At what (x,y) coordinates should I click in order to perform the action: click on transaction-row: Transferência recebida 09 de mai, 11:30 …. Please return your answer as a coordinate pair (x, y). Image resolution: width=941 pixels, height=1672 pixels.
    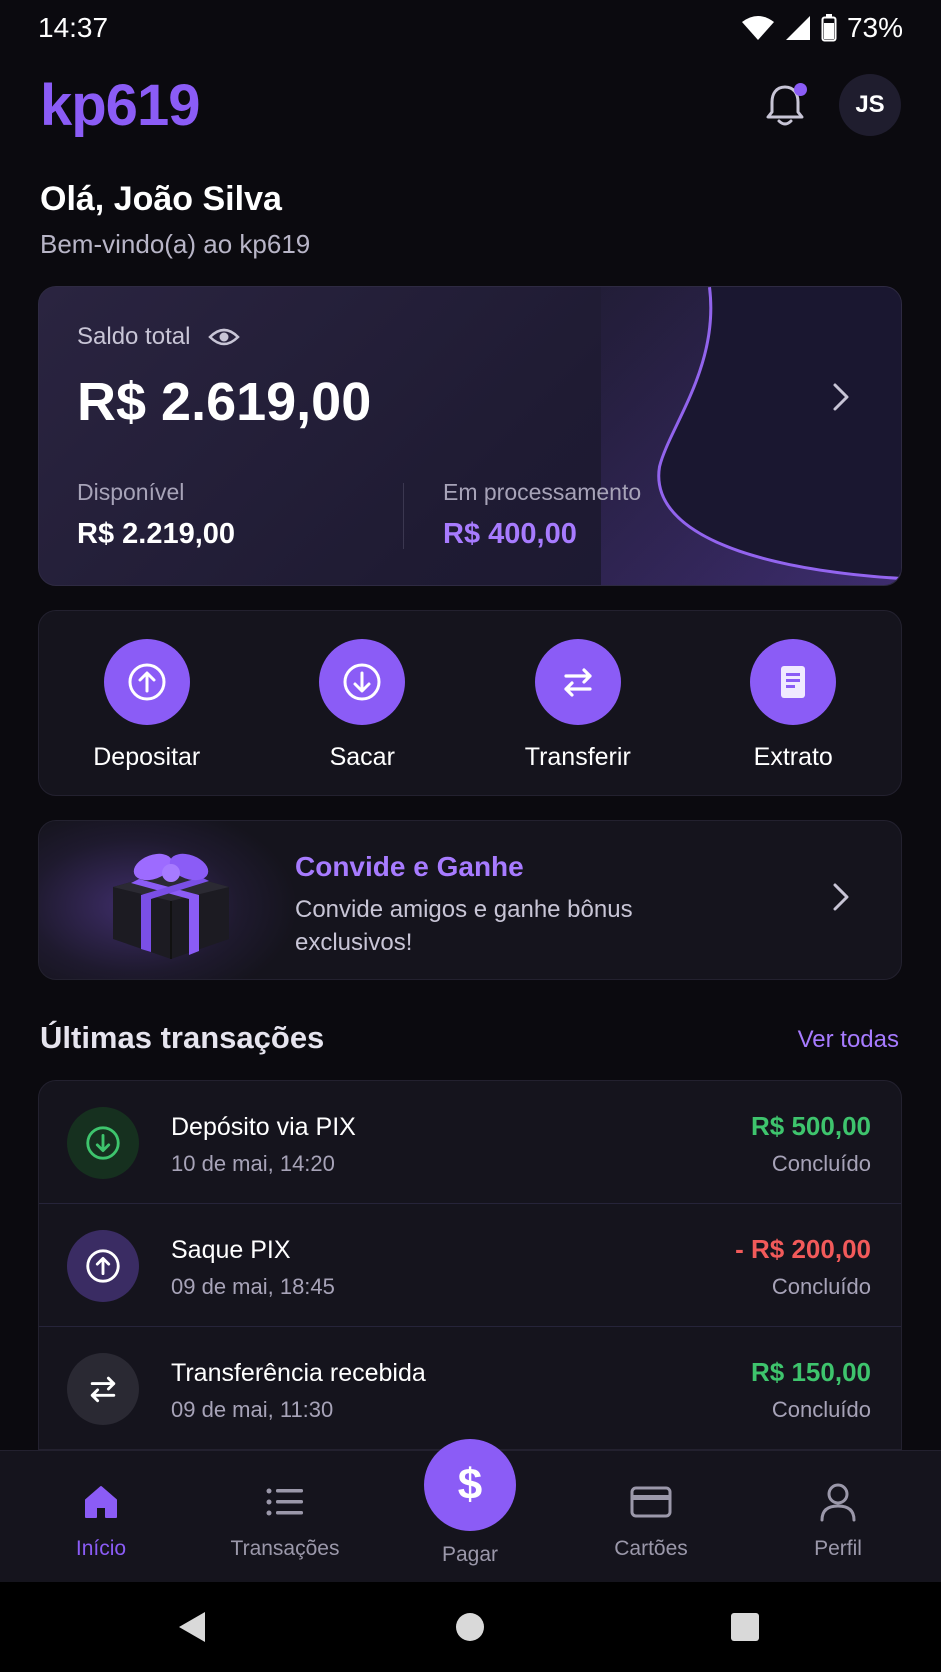
    Looking at the image, I should click on (470, 1388).